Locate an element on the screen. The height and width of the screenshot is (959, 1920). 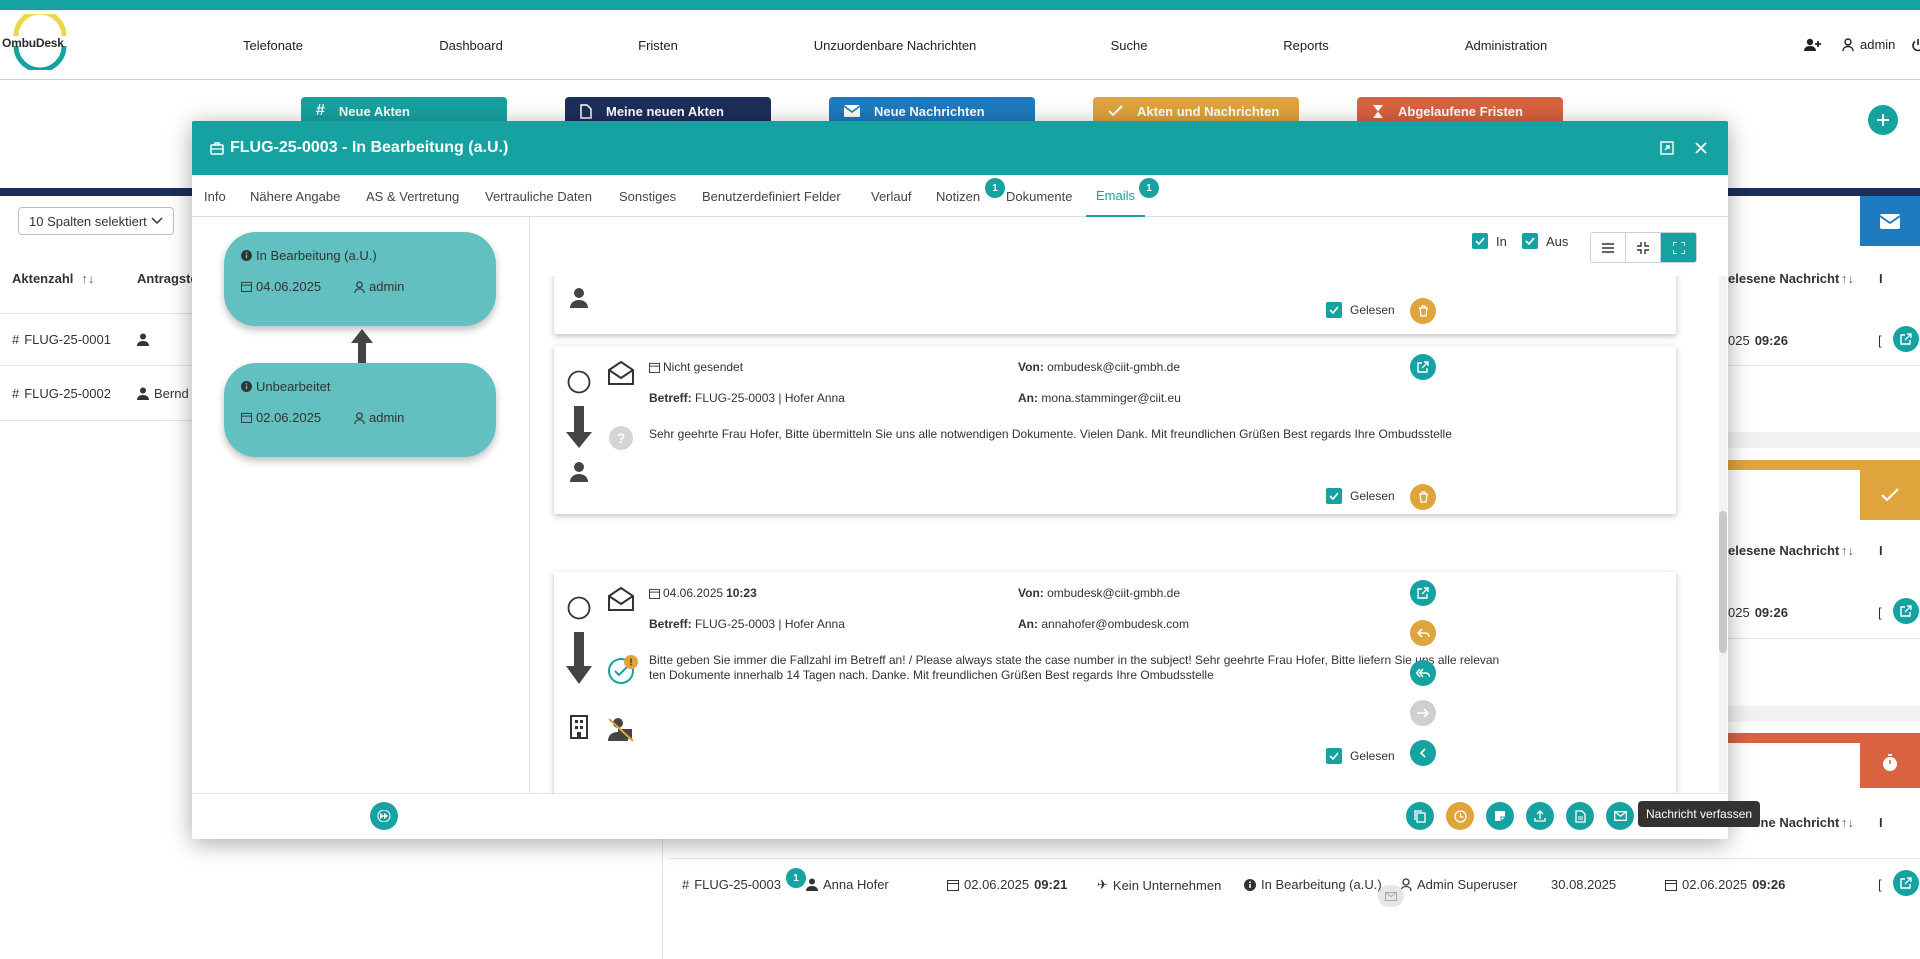
nav-fristen: Fristen is located at coordinates (658, 45).